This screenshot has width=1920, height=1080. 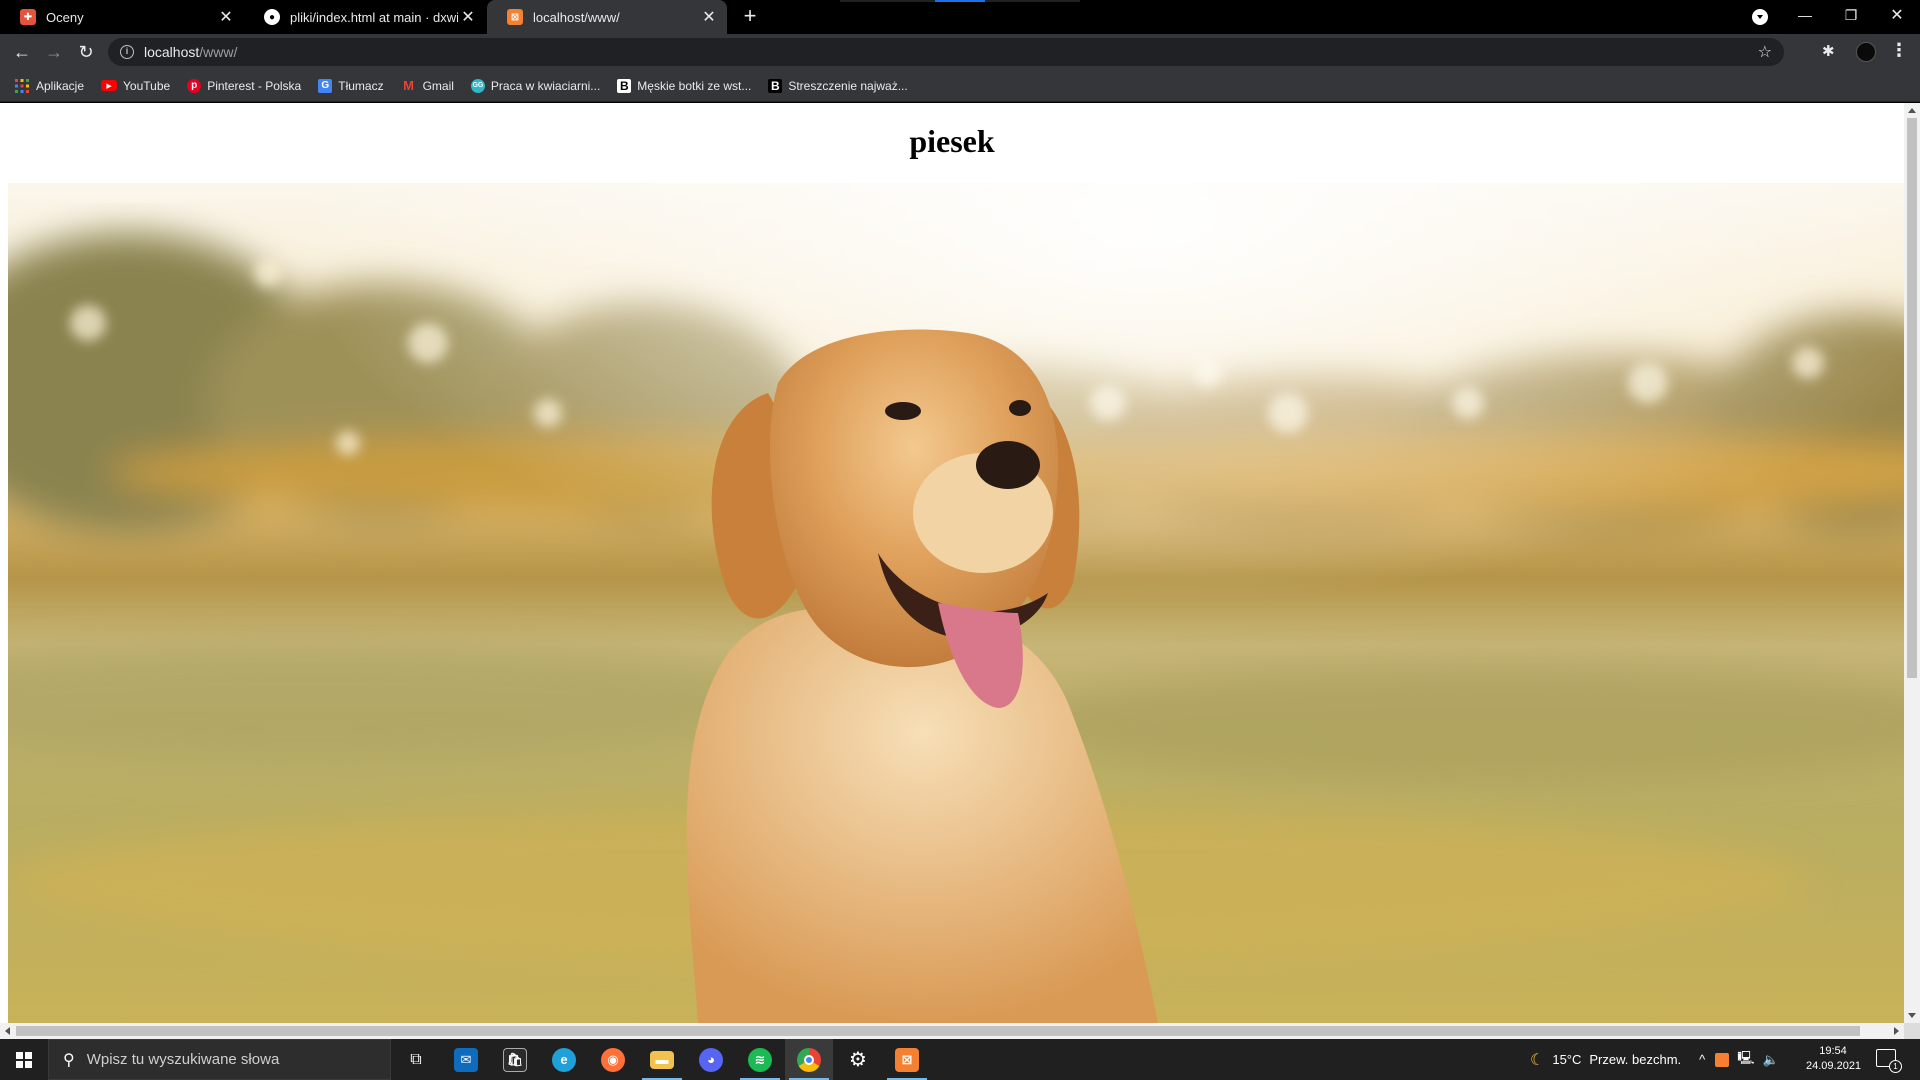 What do you see at coordinates (122, 17) in the screenshot?
I see `tab-oceny: ✚ Oceny ✕` at bounding box center [122, 17].